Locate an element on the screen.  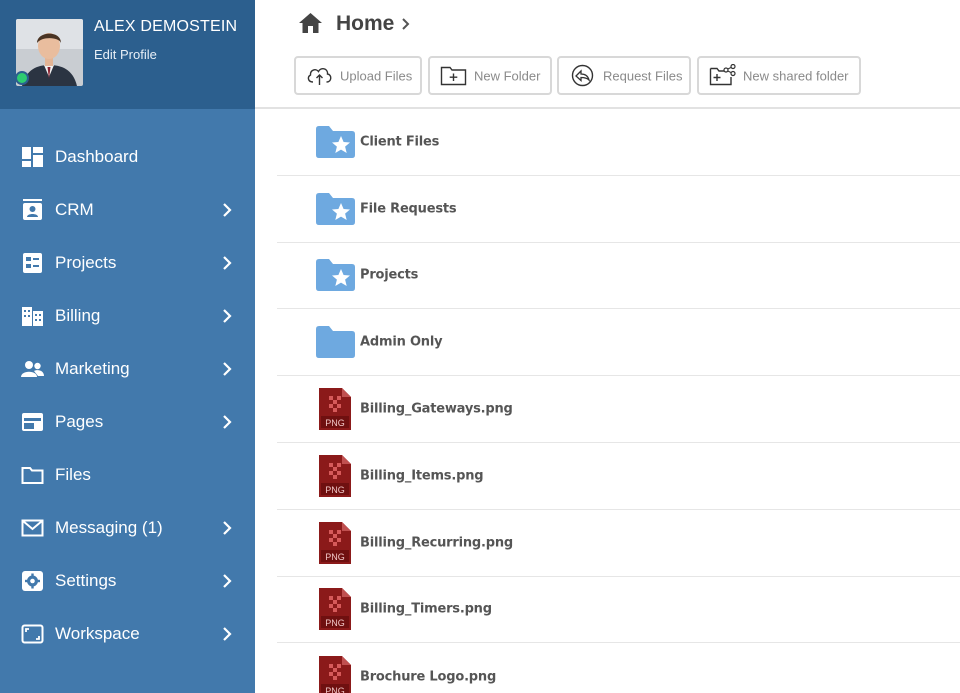
projects-checklist-icon is located at coordinates (32, 262).